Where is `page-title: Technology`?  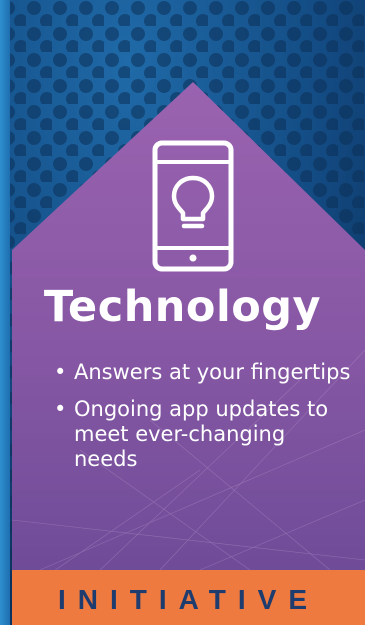
page-title: Technology is located at coordinates (182, 307).